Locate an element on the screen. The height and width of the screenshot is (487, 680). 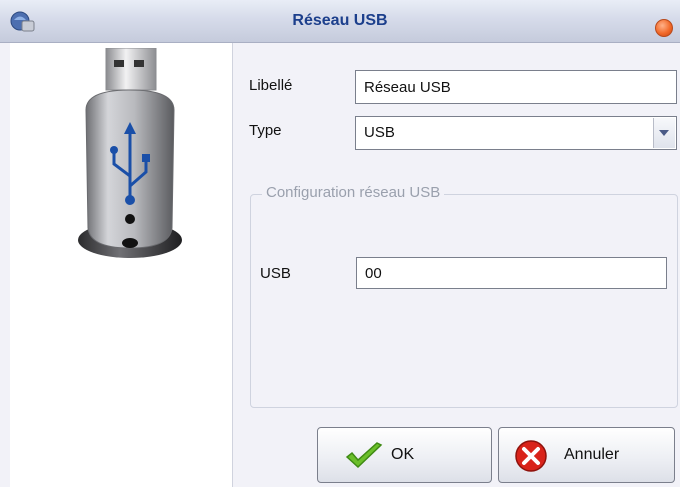
cancel-x-icon is located at coordinates (531, 456).